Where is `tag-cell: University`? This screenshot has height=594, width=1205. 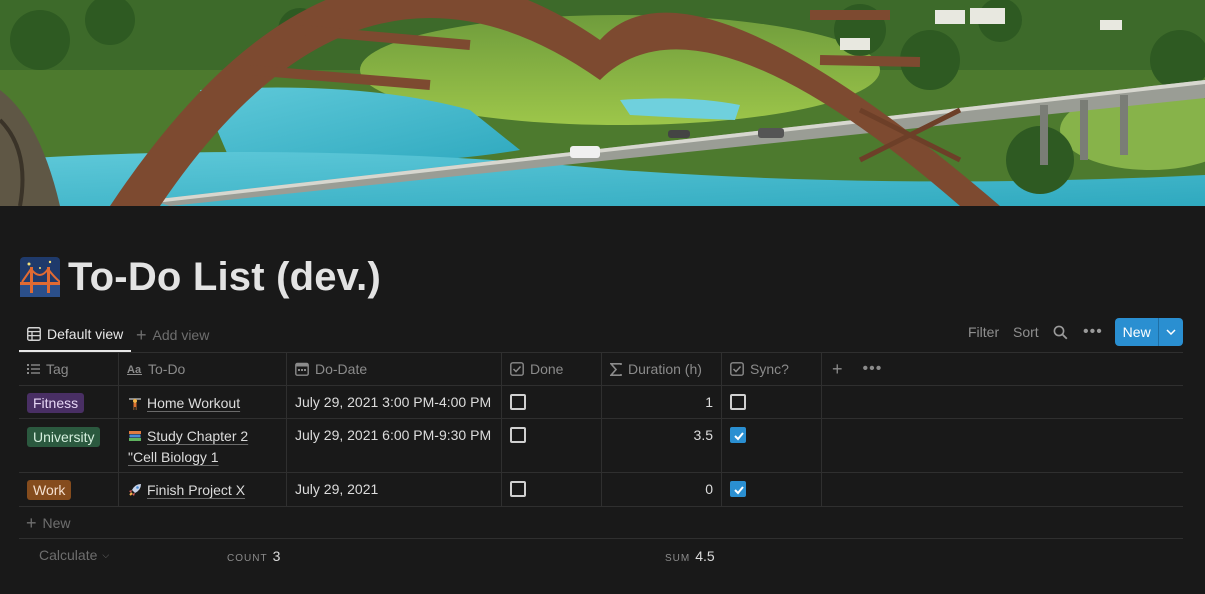 tag-cell: University is located at coordinates (69, 445).